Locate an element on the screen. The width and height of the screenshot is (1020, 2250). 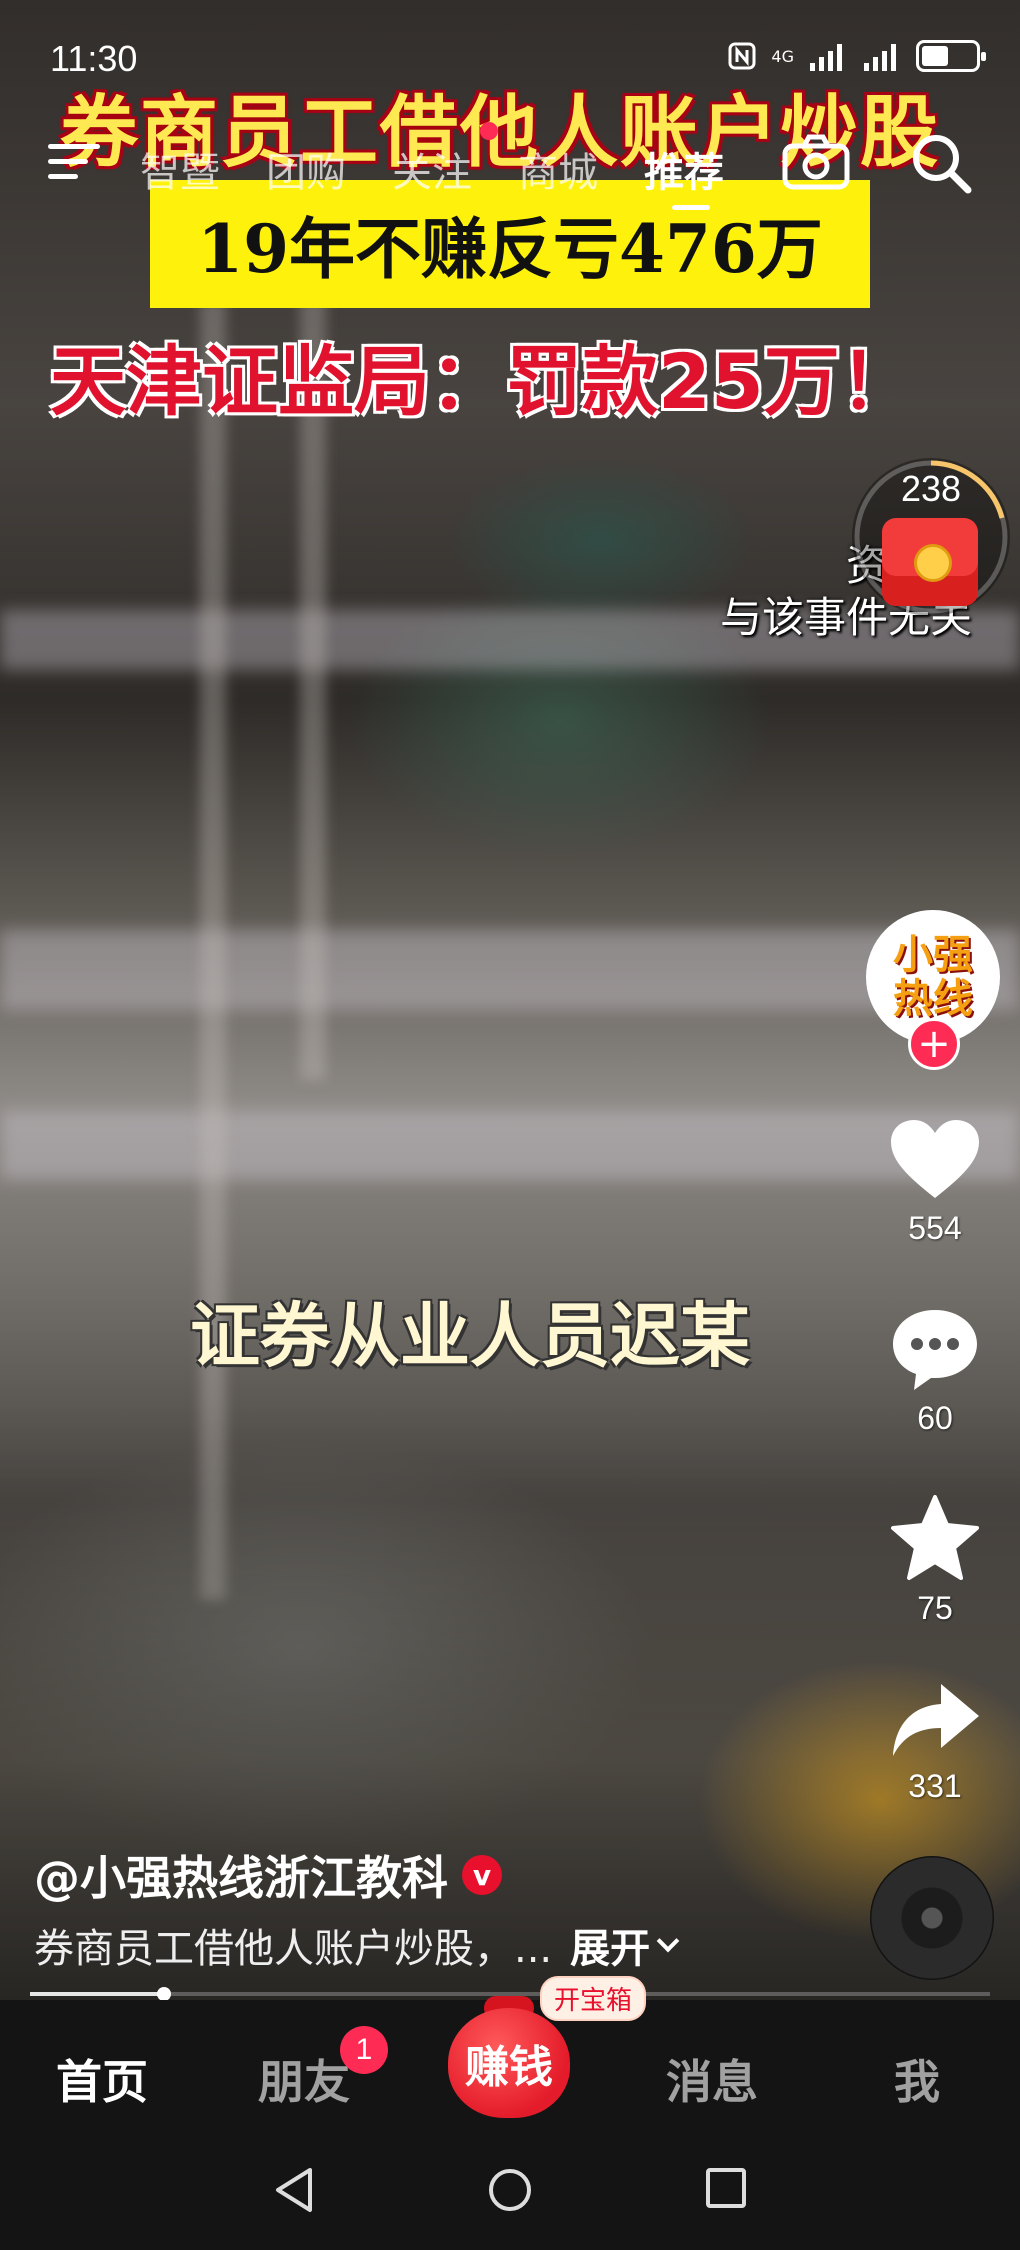
nfc-icon is located at coordinates (742, 56).